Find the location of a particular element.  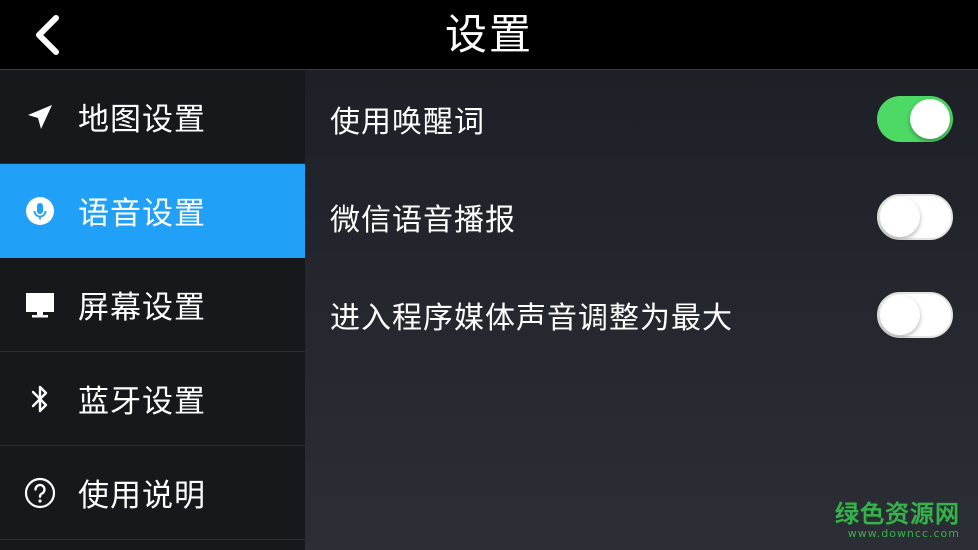

sidebar-item-label: 使用说明 is located at coordinates (142, 496).